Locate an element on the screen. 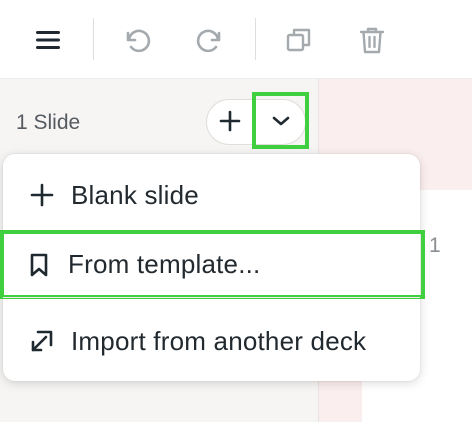 This screenshot has height=422, width=472. slide-number: 1 is located at coordinates (435, 245).